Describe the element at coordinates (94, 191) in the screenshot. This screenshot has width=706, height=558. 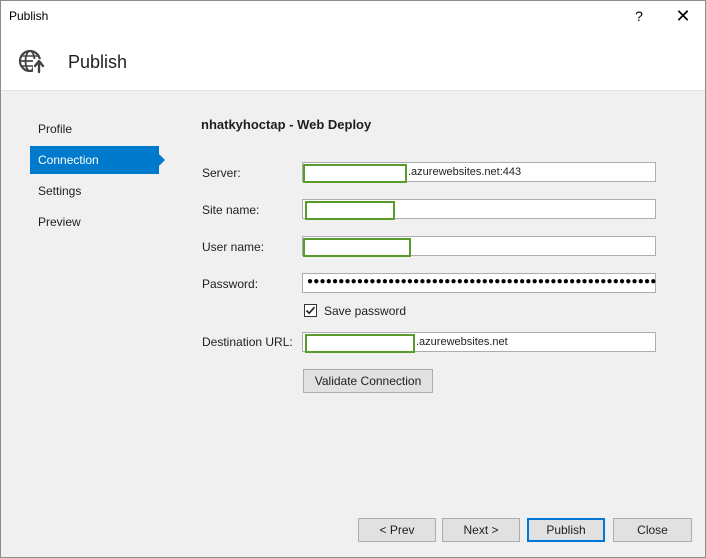
I see `nav-item-settings: Settings` at that location.